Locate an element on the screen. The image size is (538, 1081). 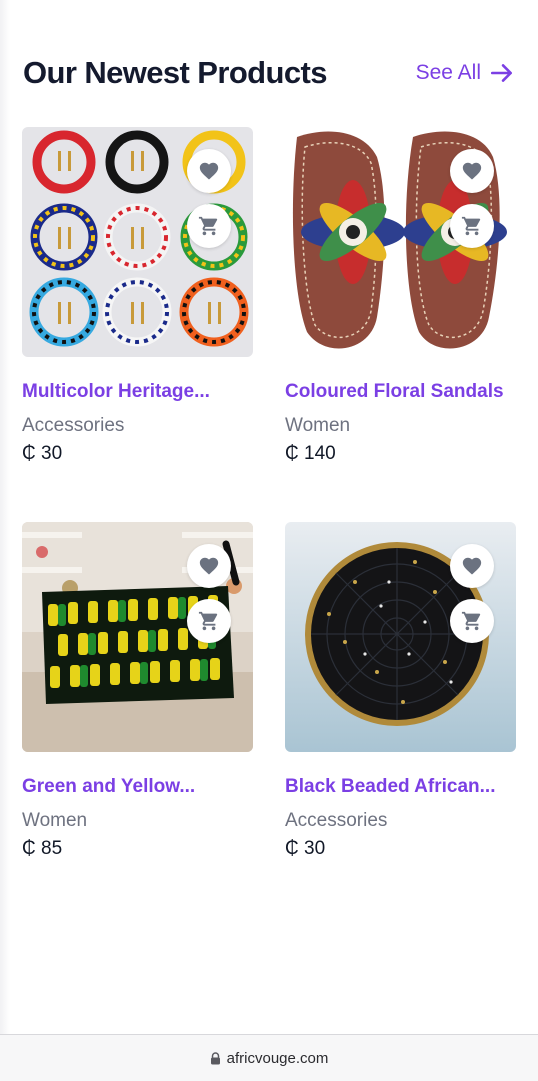
product-card: Multicolor Heritage... Accessories ₵ 30 is located at coordinates (137, 296).